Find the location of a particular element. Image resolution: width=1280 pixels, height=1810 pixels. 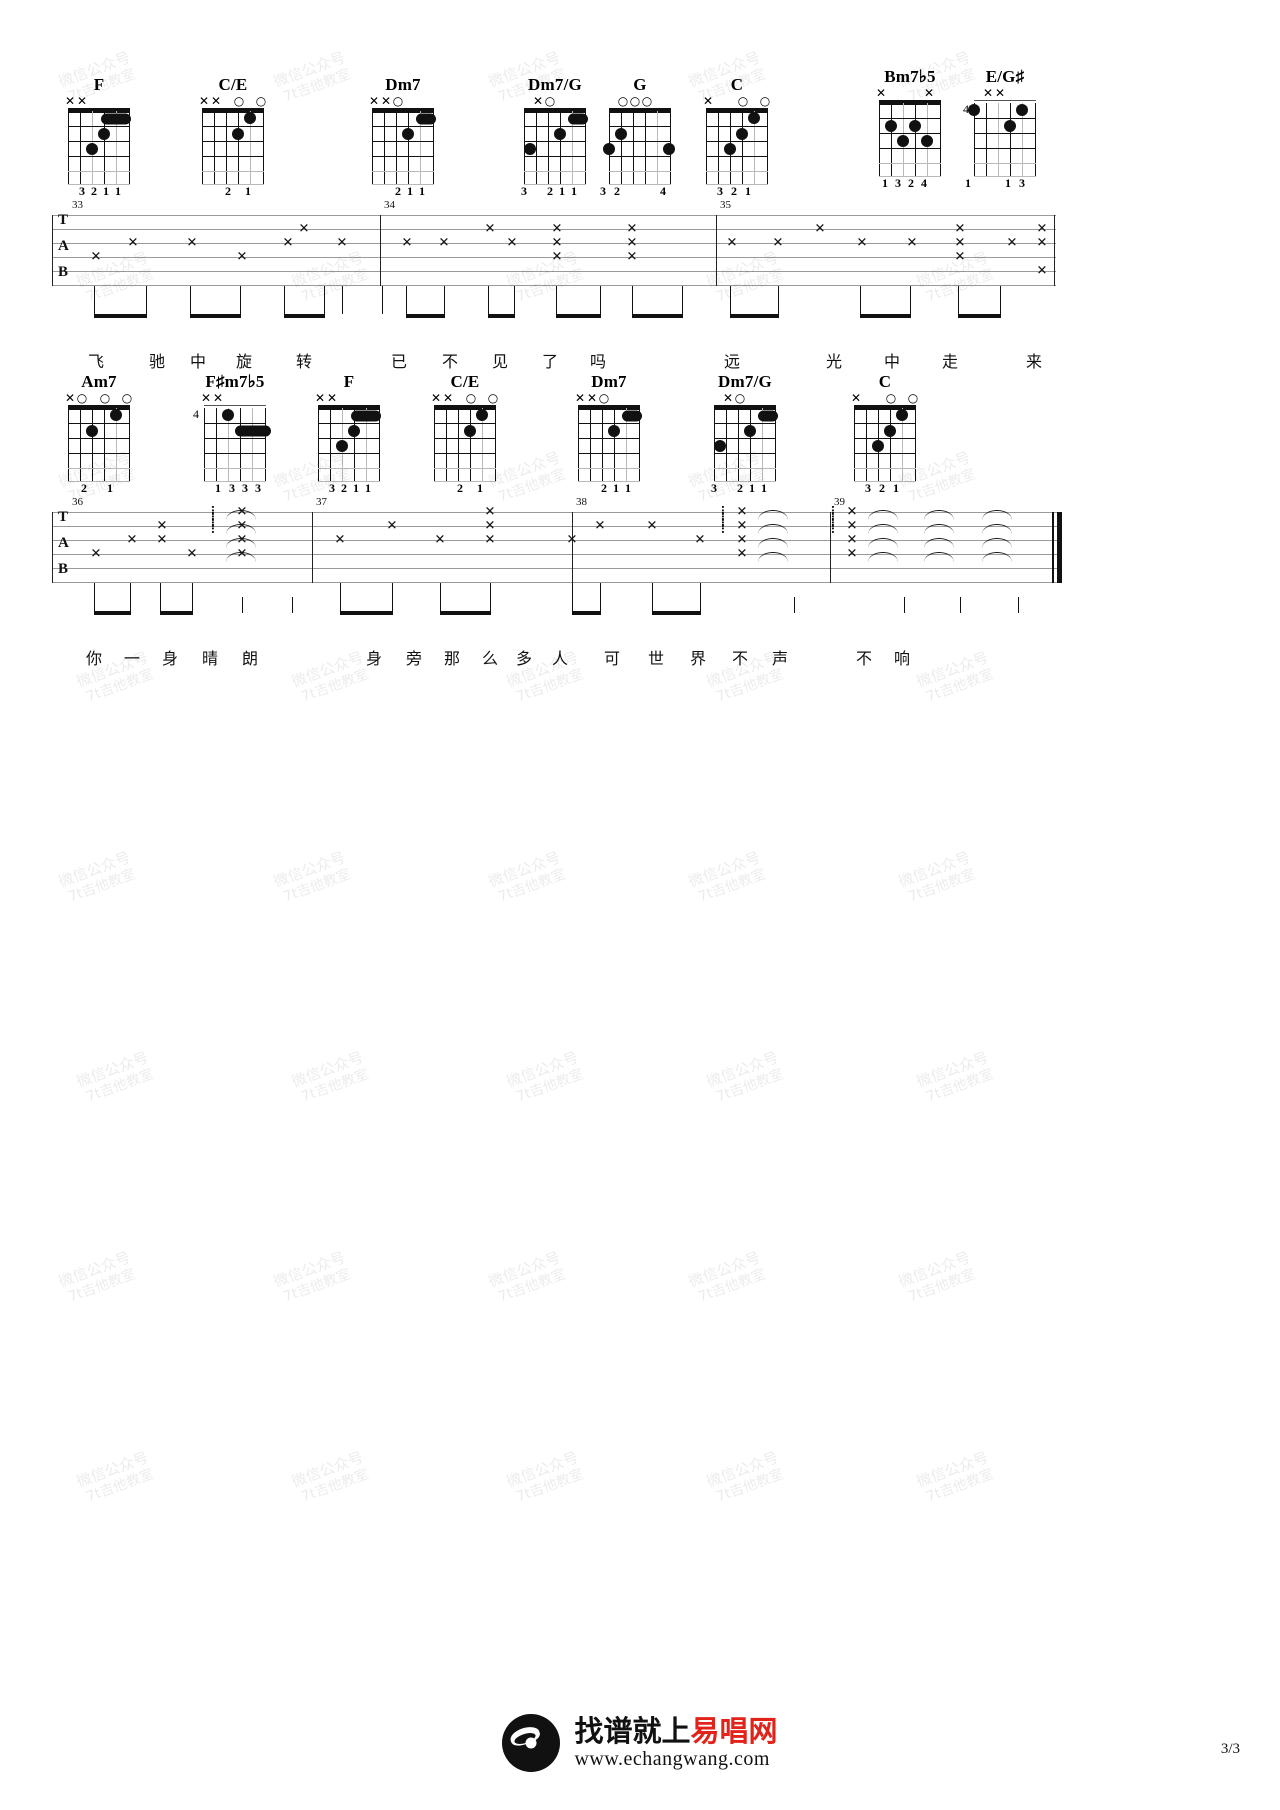

open-mute-markers: ○ ○ ○ is located at coordinates (635, 101).